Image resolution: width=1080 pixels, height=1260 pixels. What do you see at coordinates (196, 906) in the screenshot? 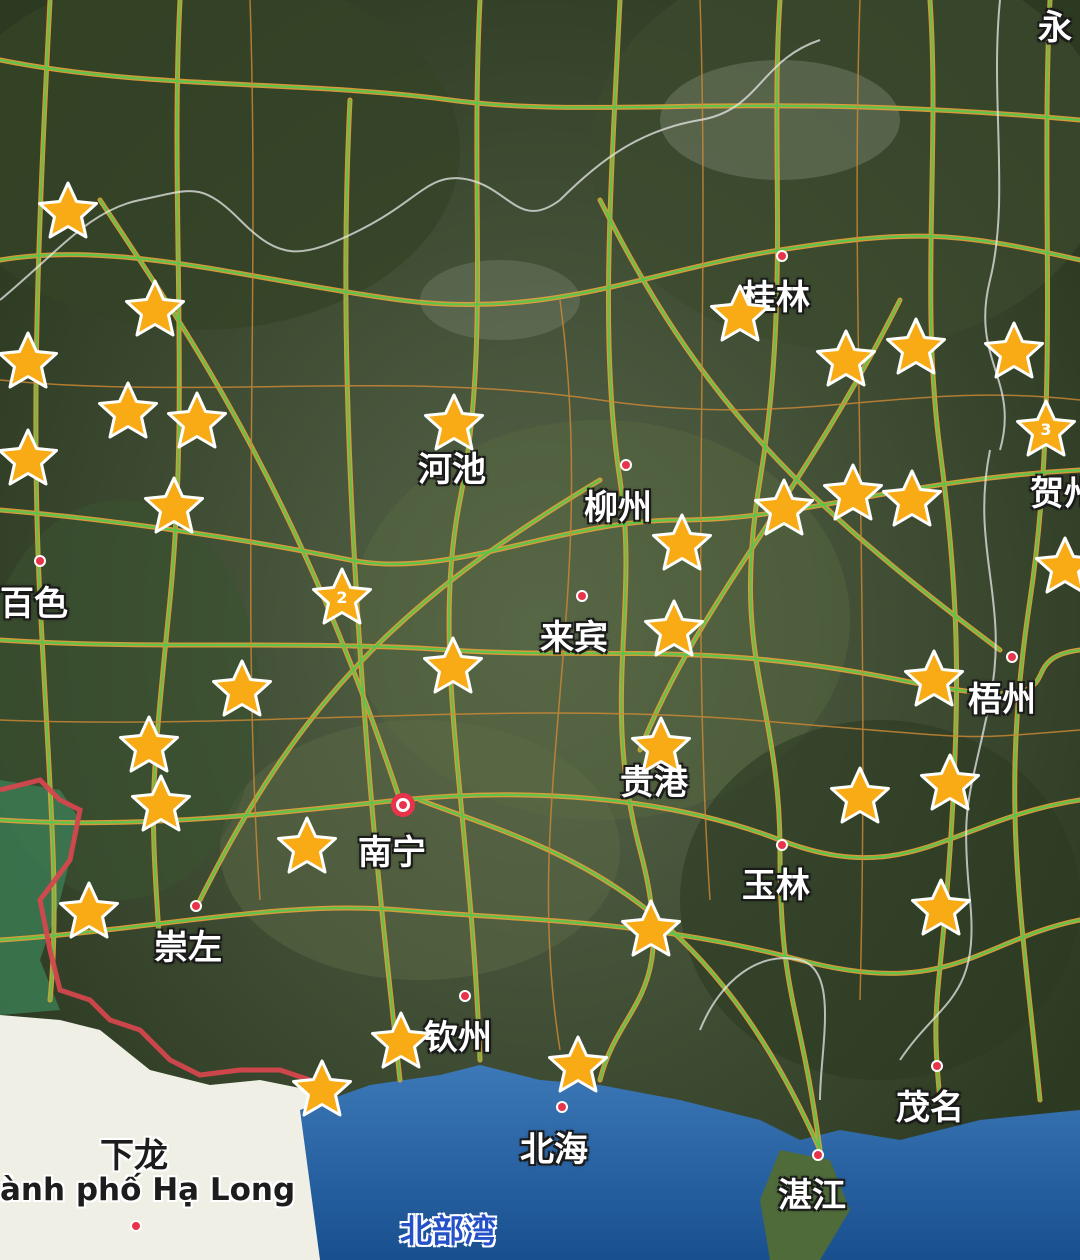
I see `city-dot-chongzuo` at bounding box center [196, 906].